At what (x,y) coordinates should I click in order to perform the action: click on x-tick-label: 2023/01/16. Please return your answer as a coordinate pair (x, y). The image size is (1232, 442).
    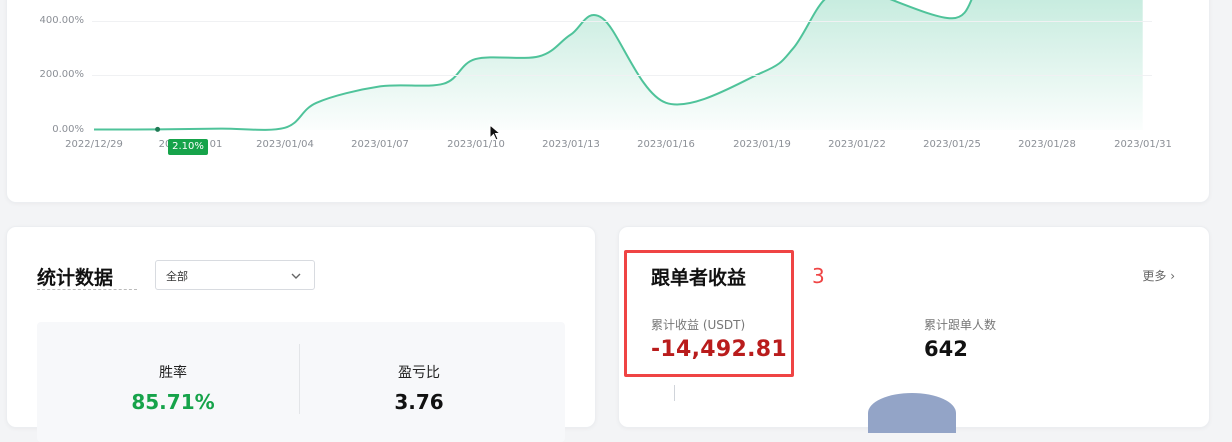
    Looking at the image, I should click on (666, 144).